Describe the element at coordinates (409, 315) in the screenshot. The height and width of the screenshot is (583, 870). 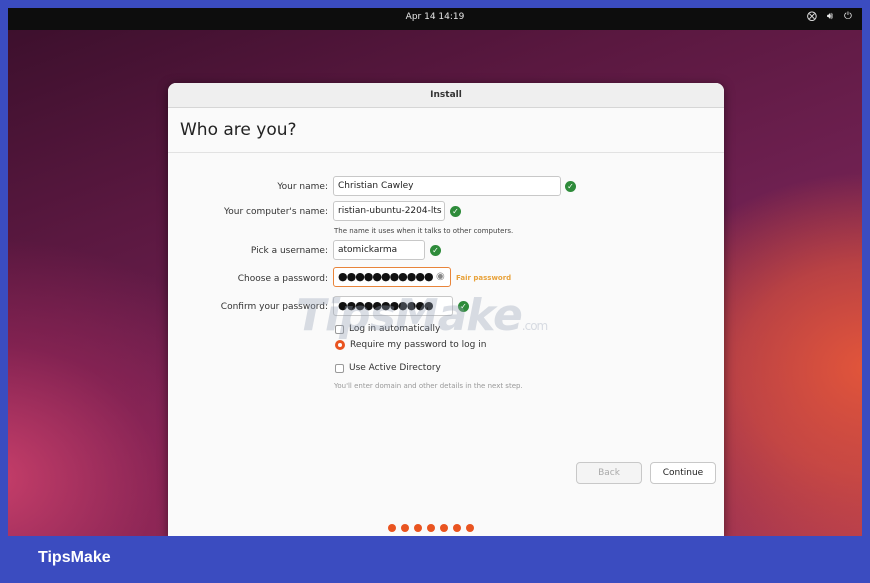
I see `watermark-text: TipsMake` at that location.